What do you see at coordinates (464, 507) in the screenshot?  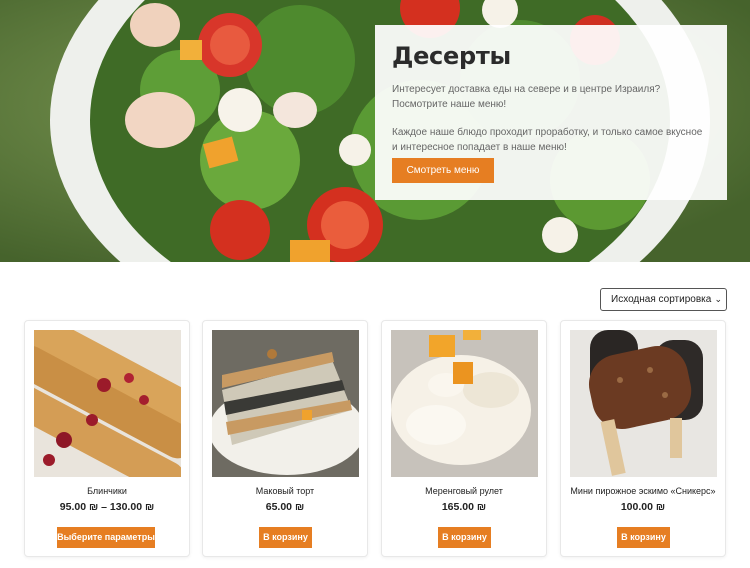 I see `product-price: 165.00 ₪` at bounding box center [464, 507].